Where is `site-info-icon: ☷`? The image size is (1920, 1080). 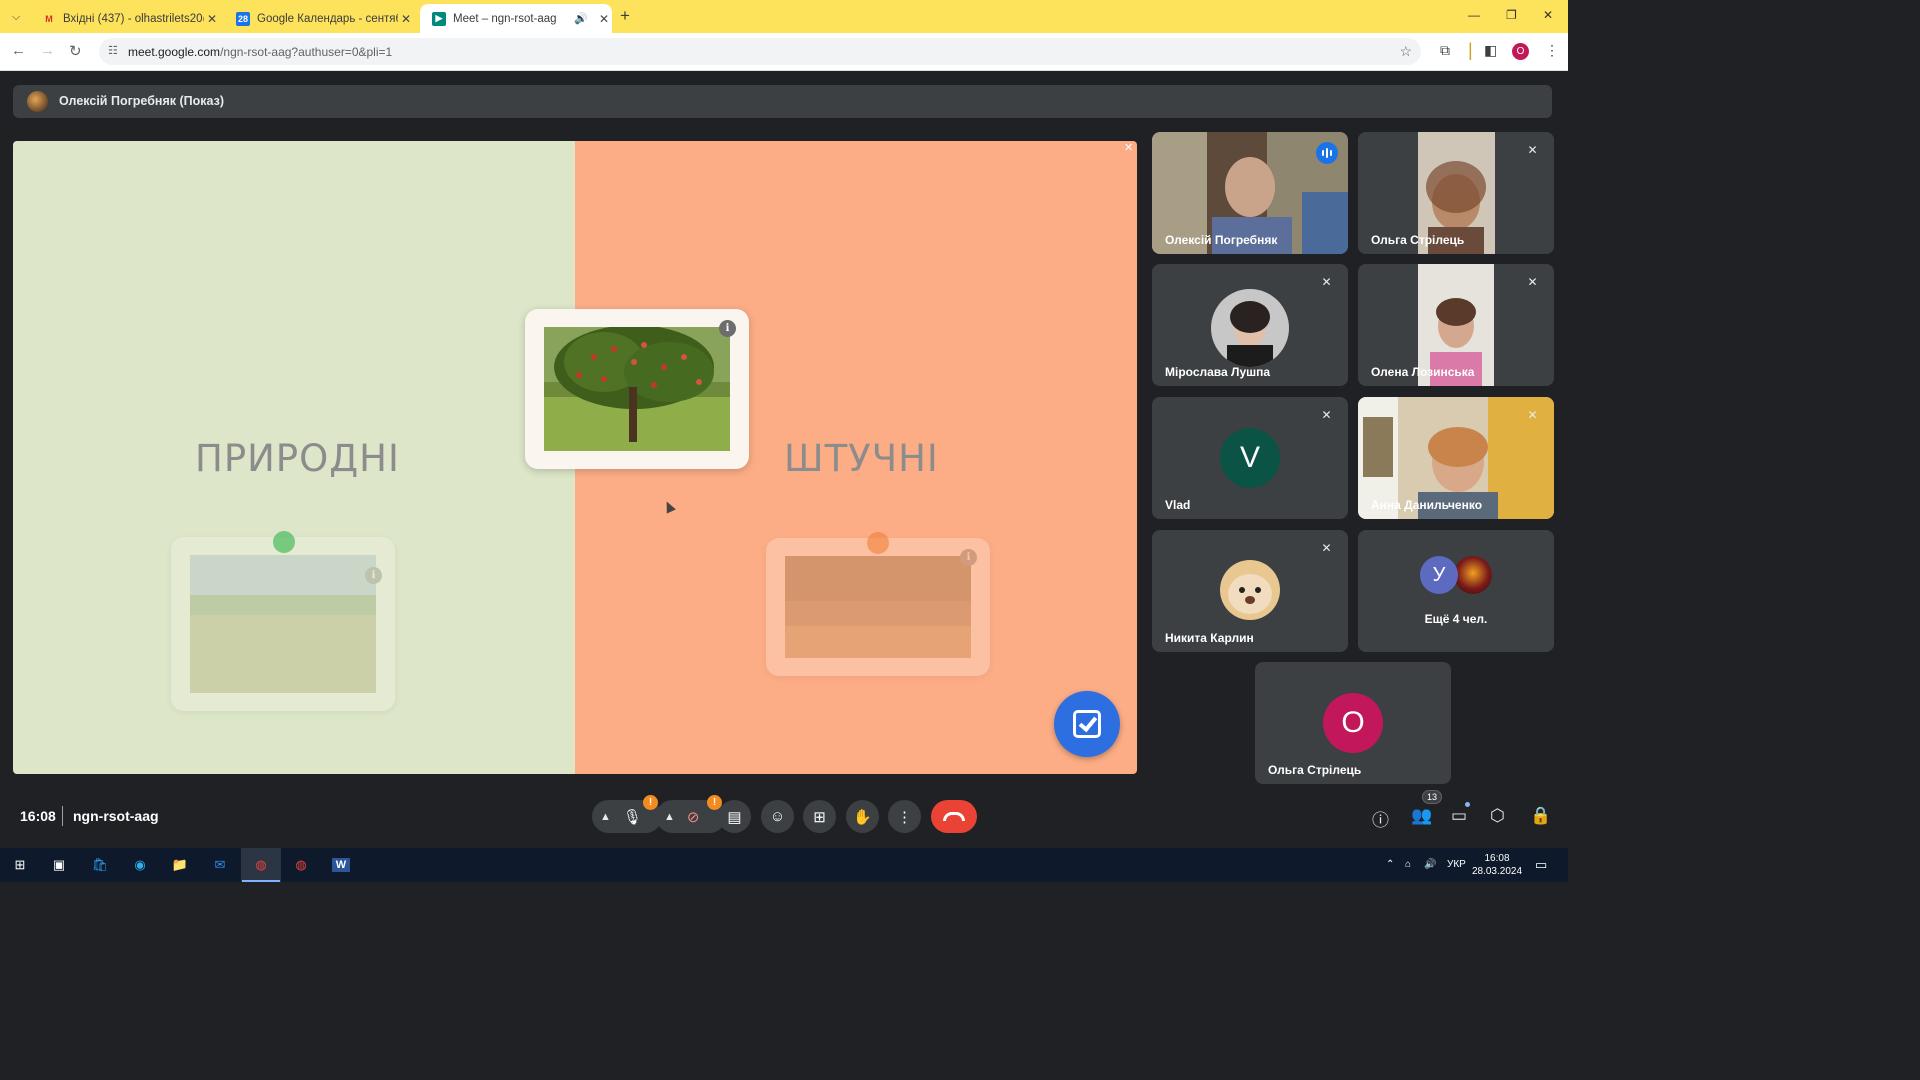 site-info-icon: ☷ is located at coordinates (113, 50).